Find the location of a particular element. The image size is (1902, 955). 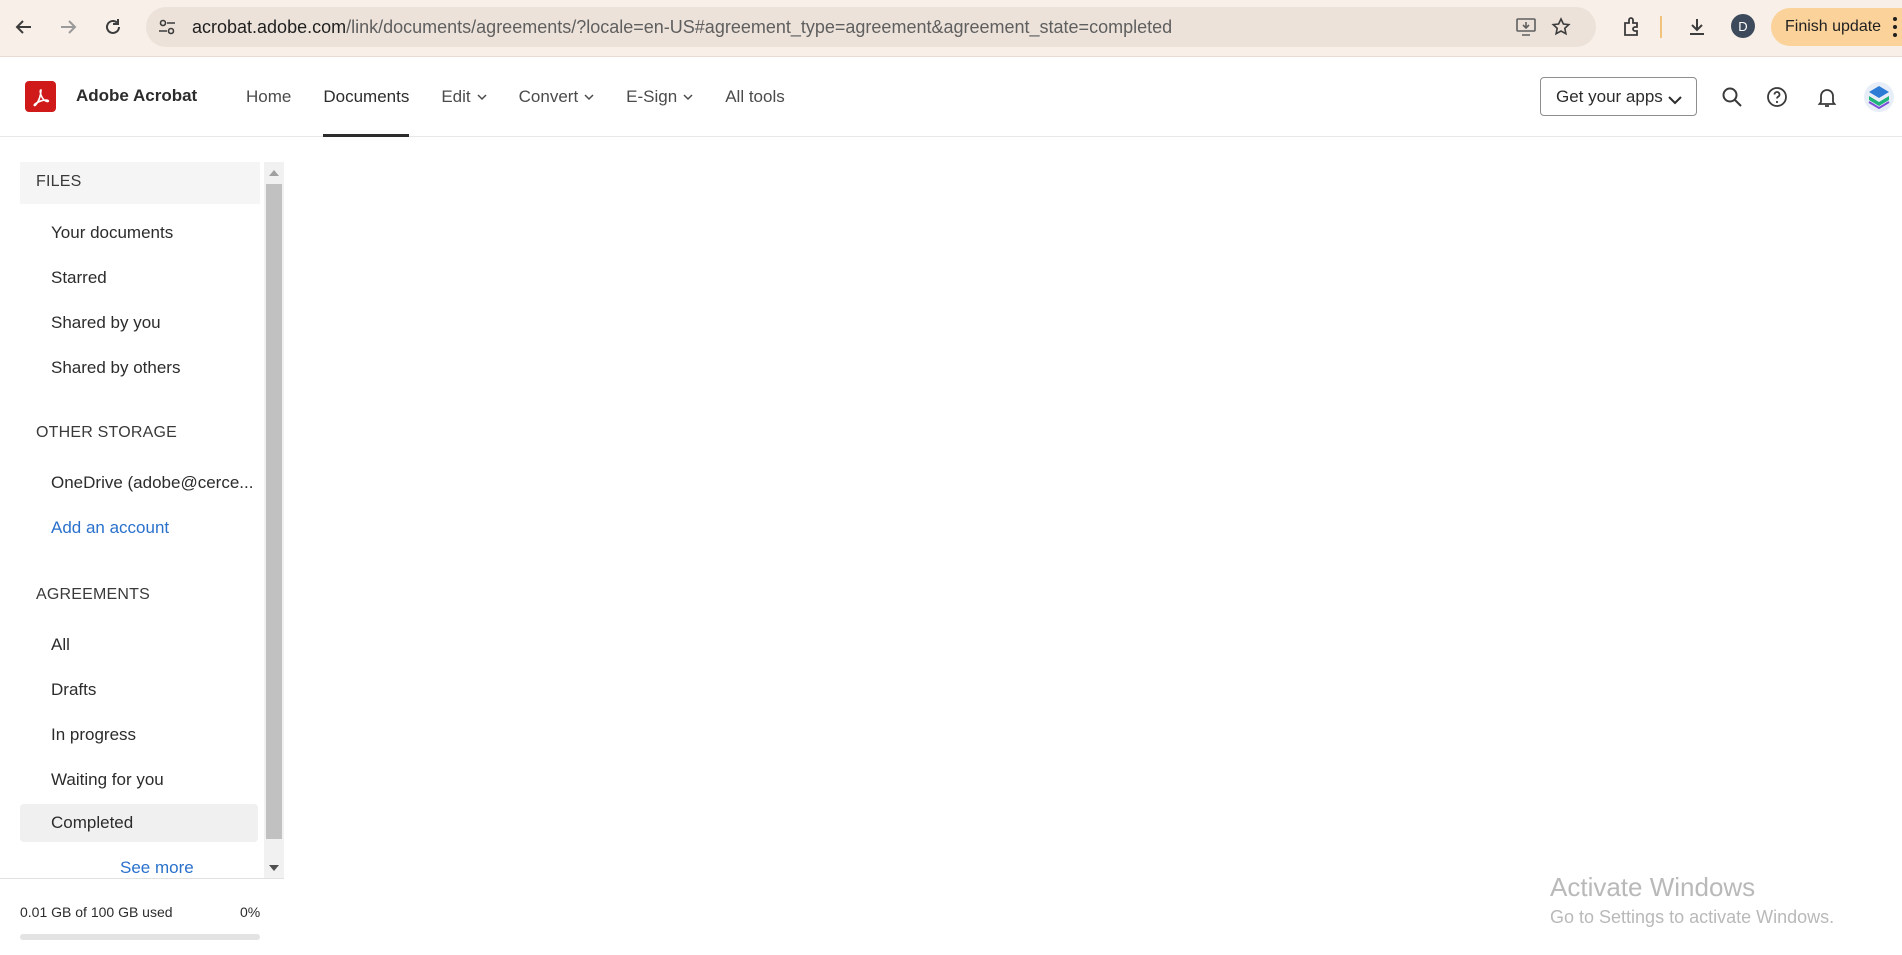

sidebar-item-label: All is located at coordinates (60, 644).